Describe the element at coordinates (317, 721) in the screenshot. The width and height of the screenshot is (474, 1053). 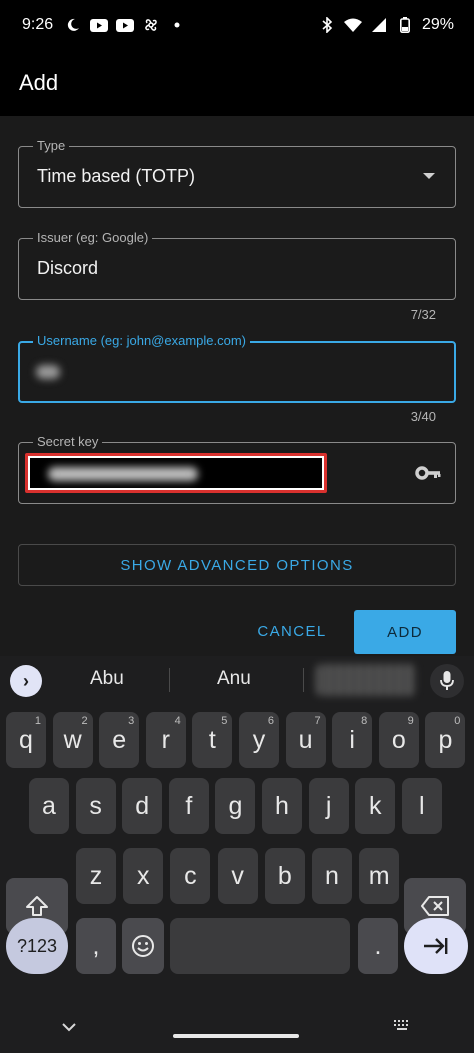
I see `key-hint: 7` at that location.